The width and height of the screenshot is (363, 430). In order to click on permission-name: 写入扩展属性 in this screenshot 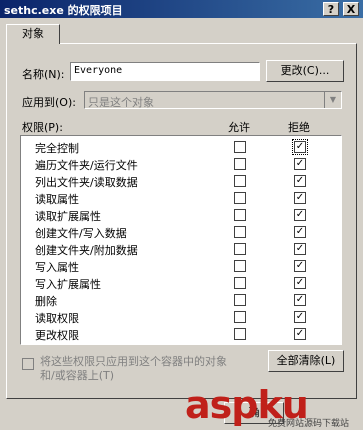, I will do `click(68, 284)`.